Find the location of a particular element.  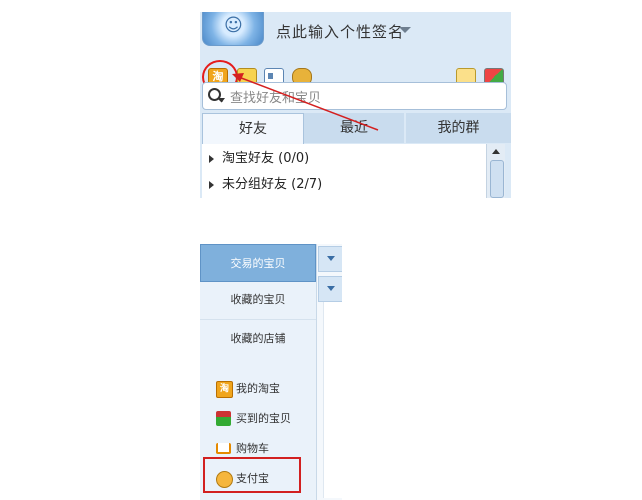

avatar-face-icon: ☺ is located at coordinates (233, 25).